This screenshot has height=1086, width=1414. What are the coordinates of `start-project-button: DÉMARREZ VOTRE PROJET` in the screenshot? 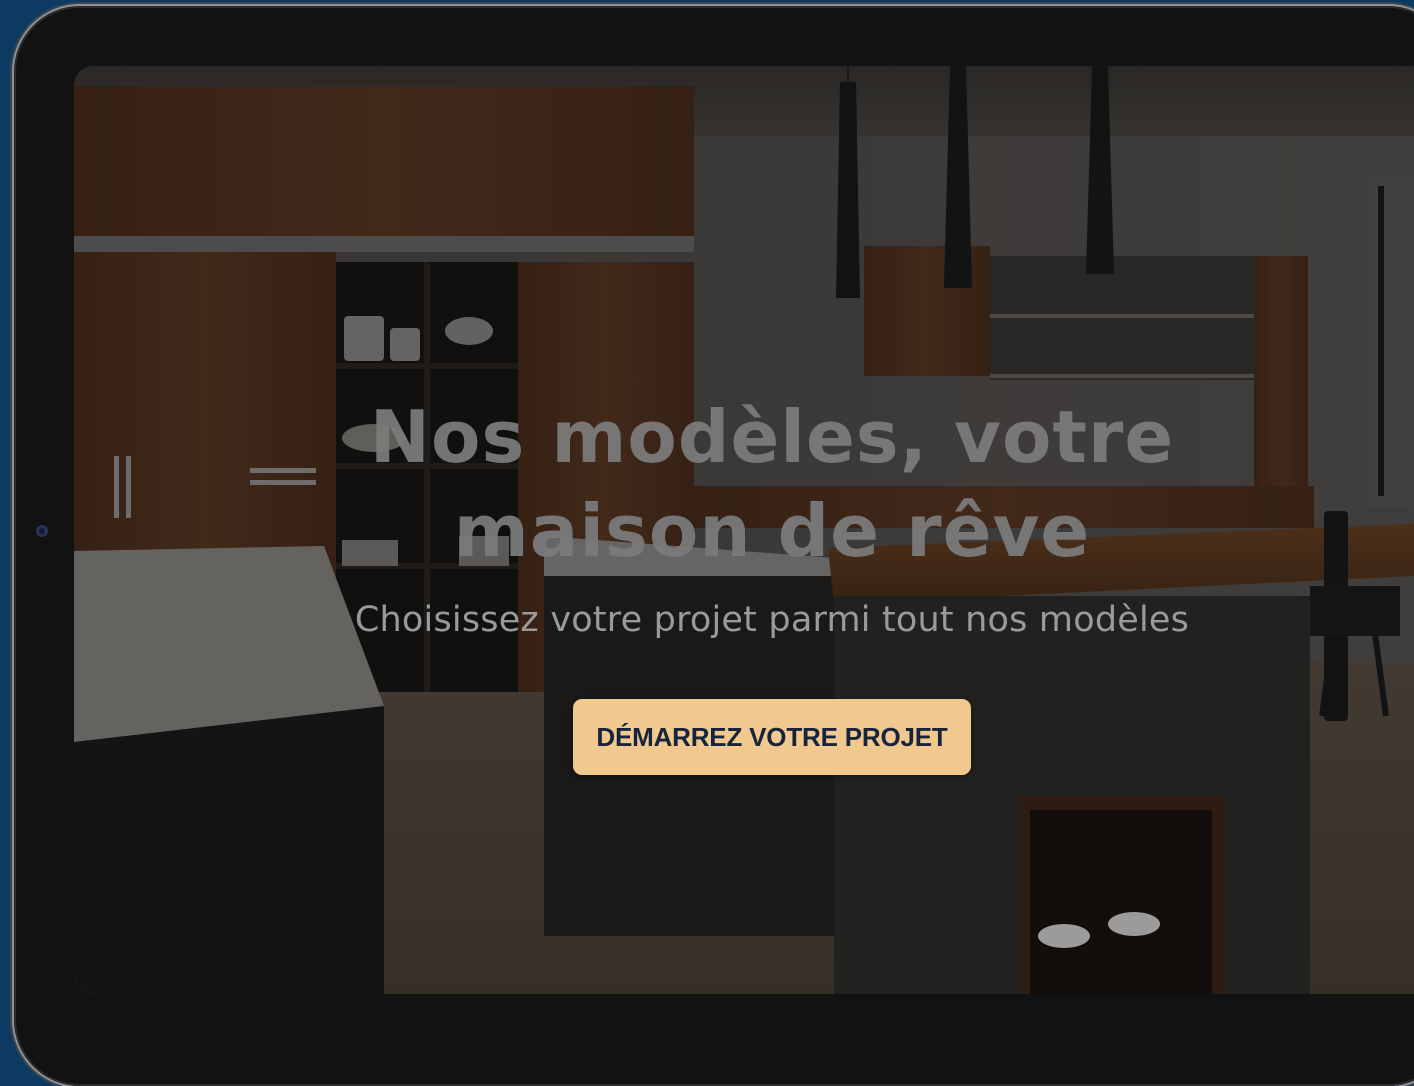 It's located at (772, 737).